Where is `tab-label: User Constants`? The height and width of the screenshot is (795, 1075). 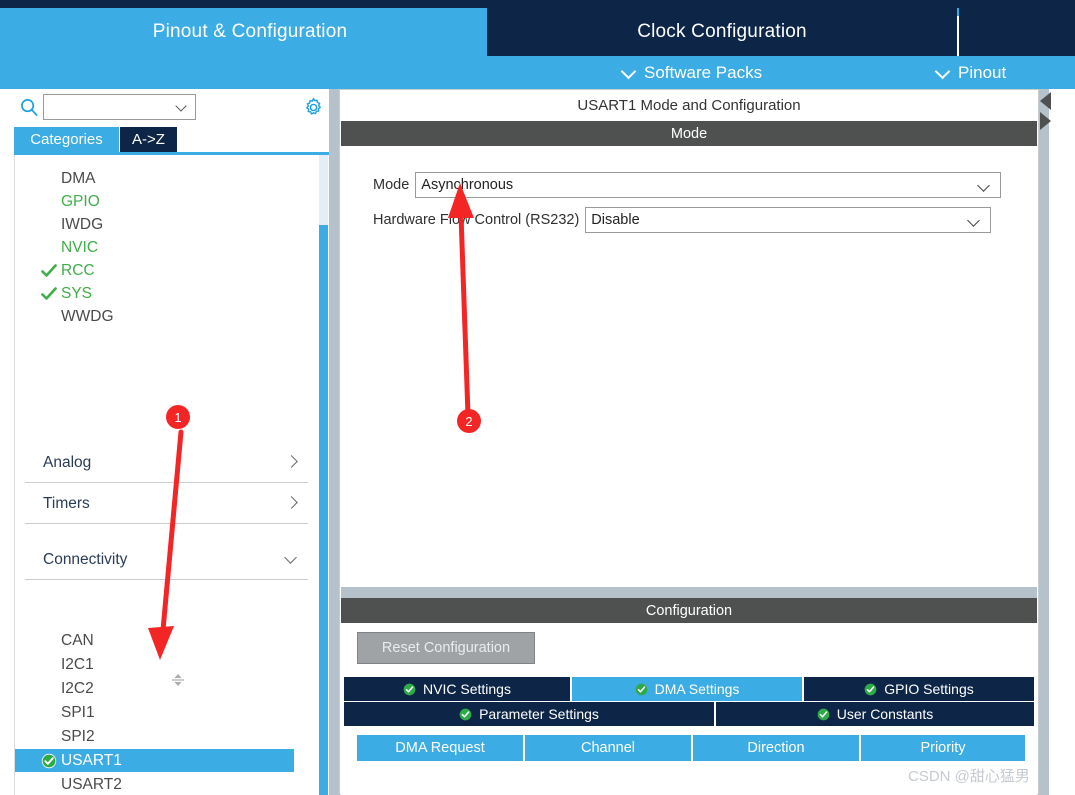
tab-label: User Constants is located at coordinates (885, 714).